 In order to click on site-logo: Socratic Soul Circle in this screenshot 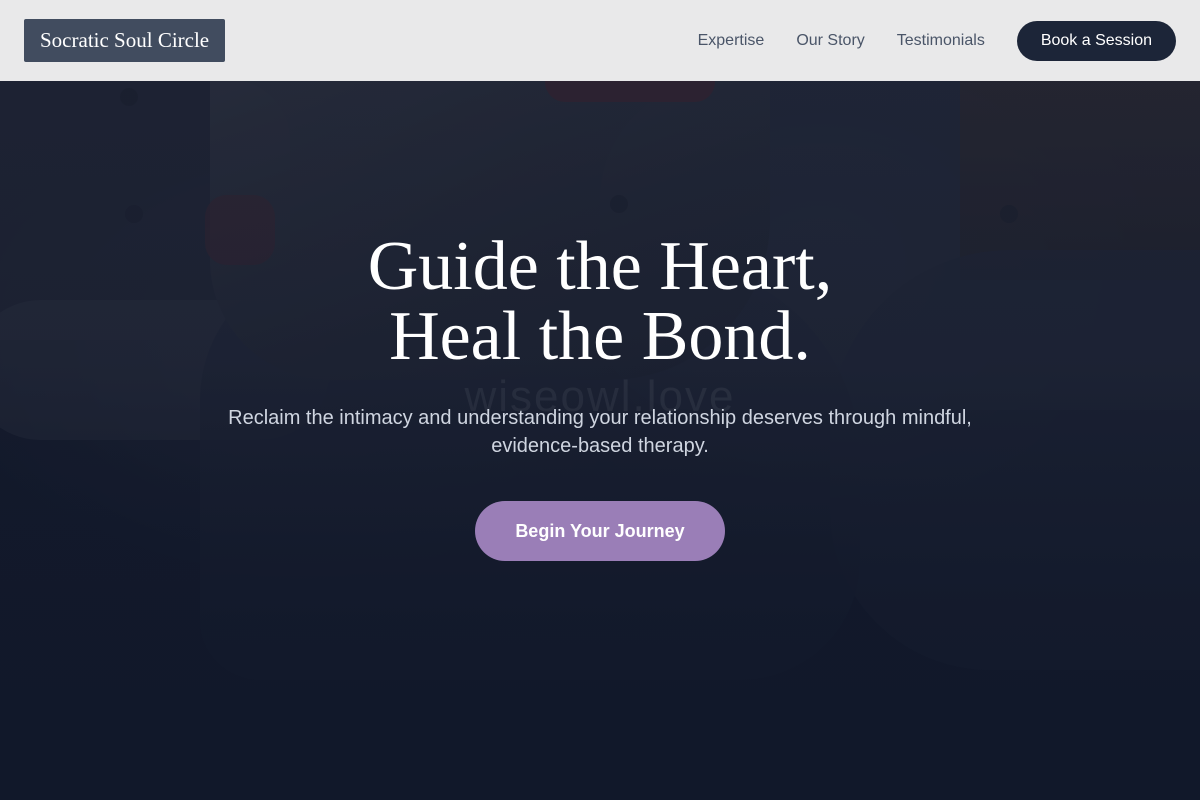, I will do `click(125, 40)`.